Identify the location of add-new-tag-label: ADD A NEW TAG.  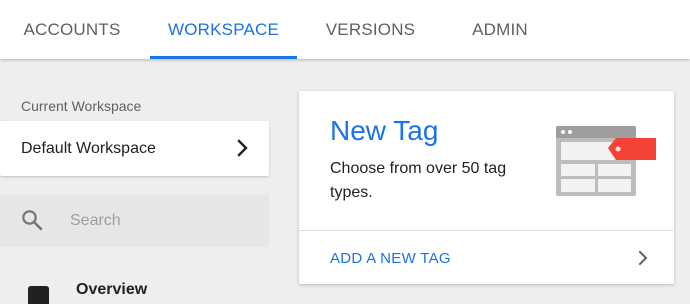
(390, 258).